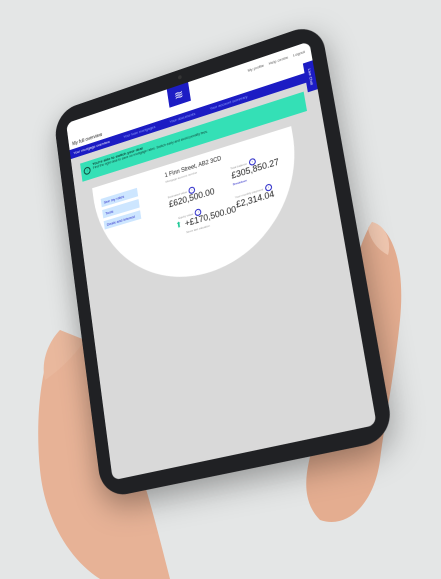  I want to click on arrow-up-icon: ⬆, so click(178, 225).